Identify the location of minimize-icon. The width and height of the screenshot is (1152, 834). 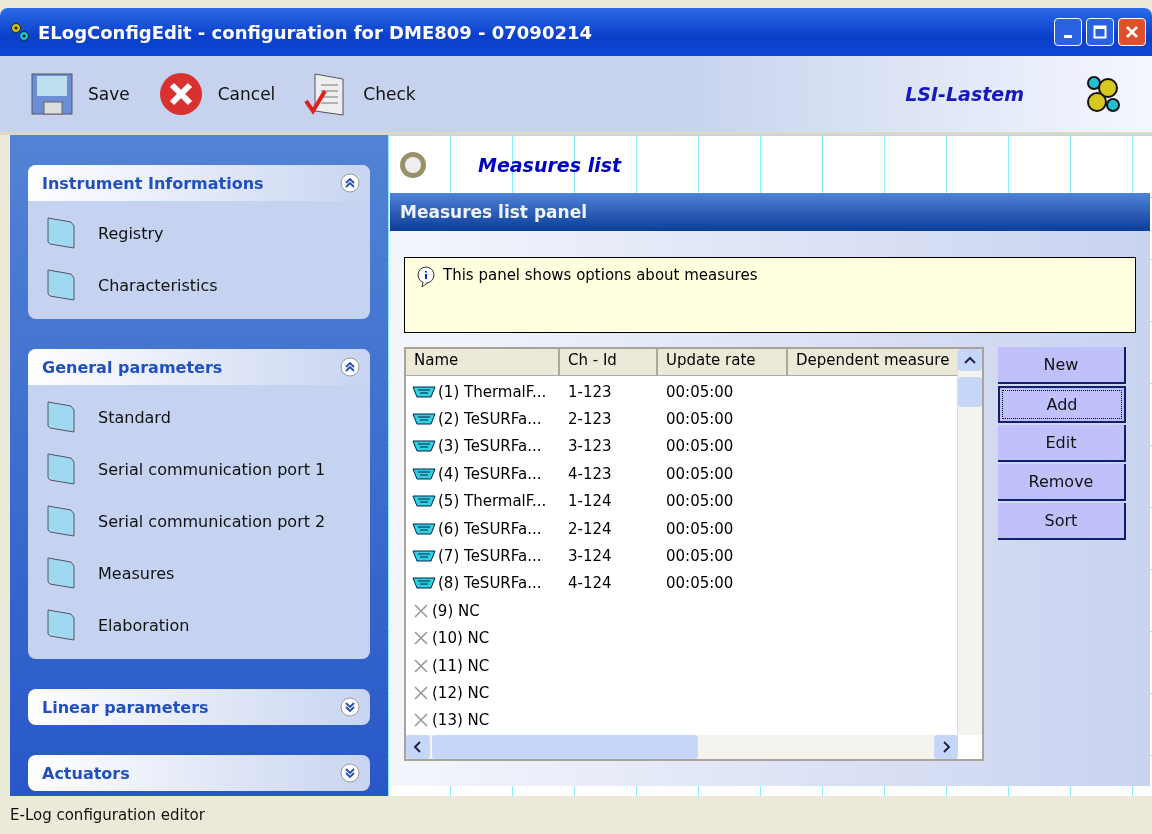
(1068, 36).